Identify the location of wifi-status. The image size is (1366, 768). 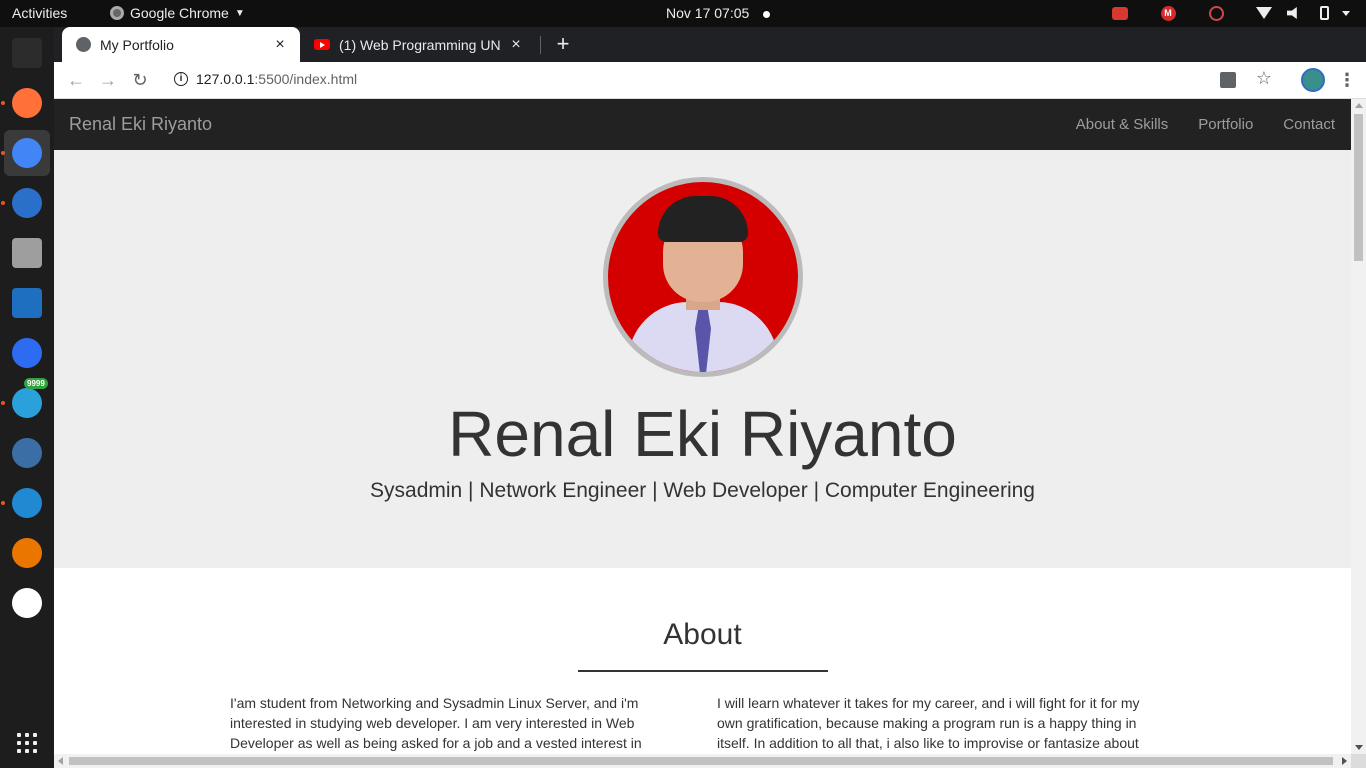
(1264, 13).